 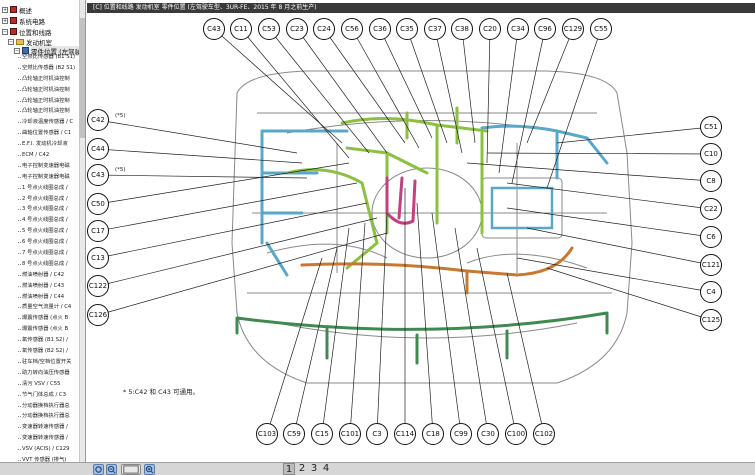 What do you see at coordinates (40, 144) in the screenshot?
I see `tree-item: E.F.I. 发动机冷却液` at bounding box center [40, 144].